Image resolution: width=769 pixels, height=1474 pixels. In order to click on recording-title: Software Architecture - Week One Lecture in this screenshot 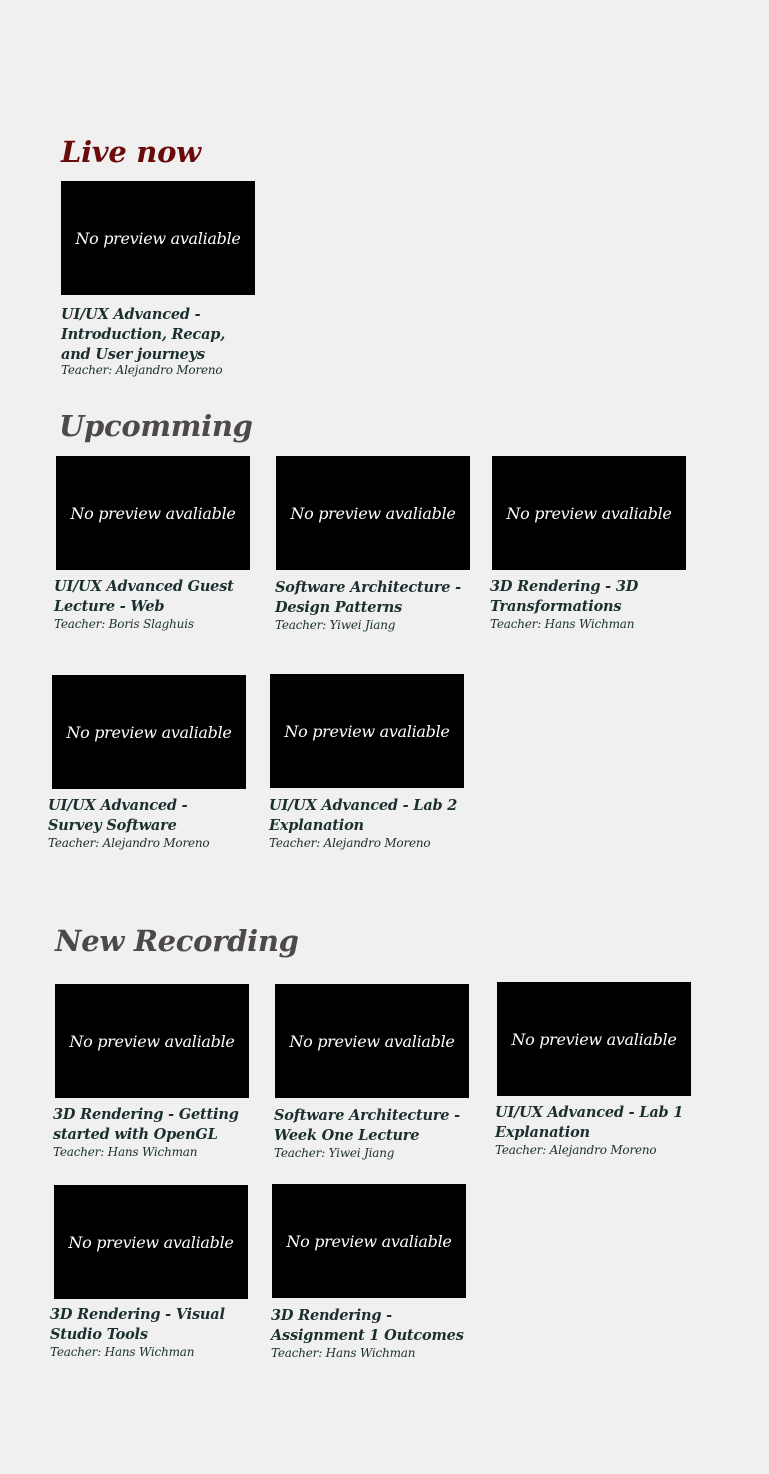, I will do `click(372, 1126)`.